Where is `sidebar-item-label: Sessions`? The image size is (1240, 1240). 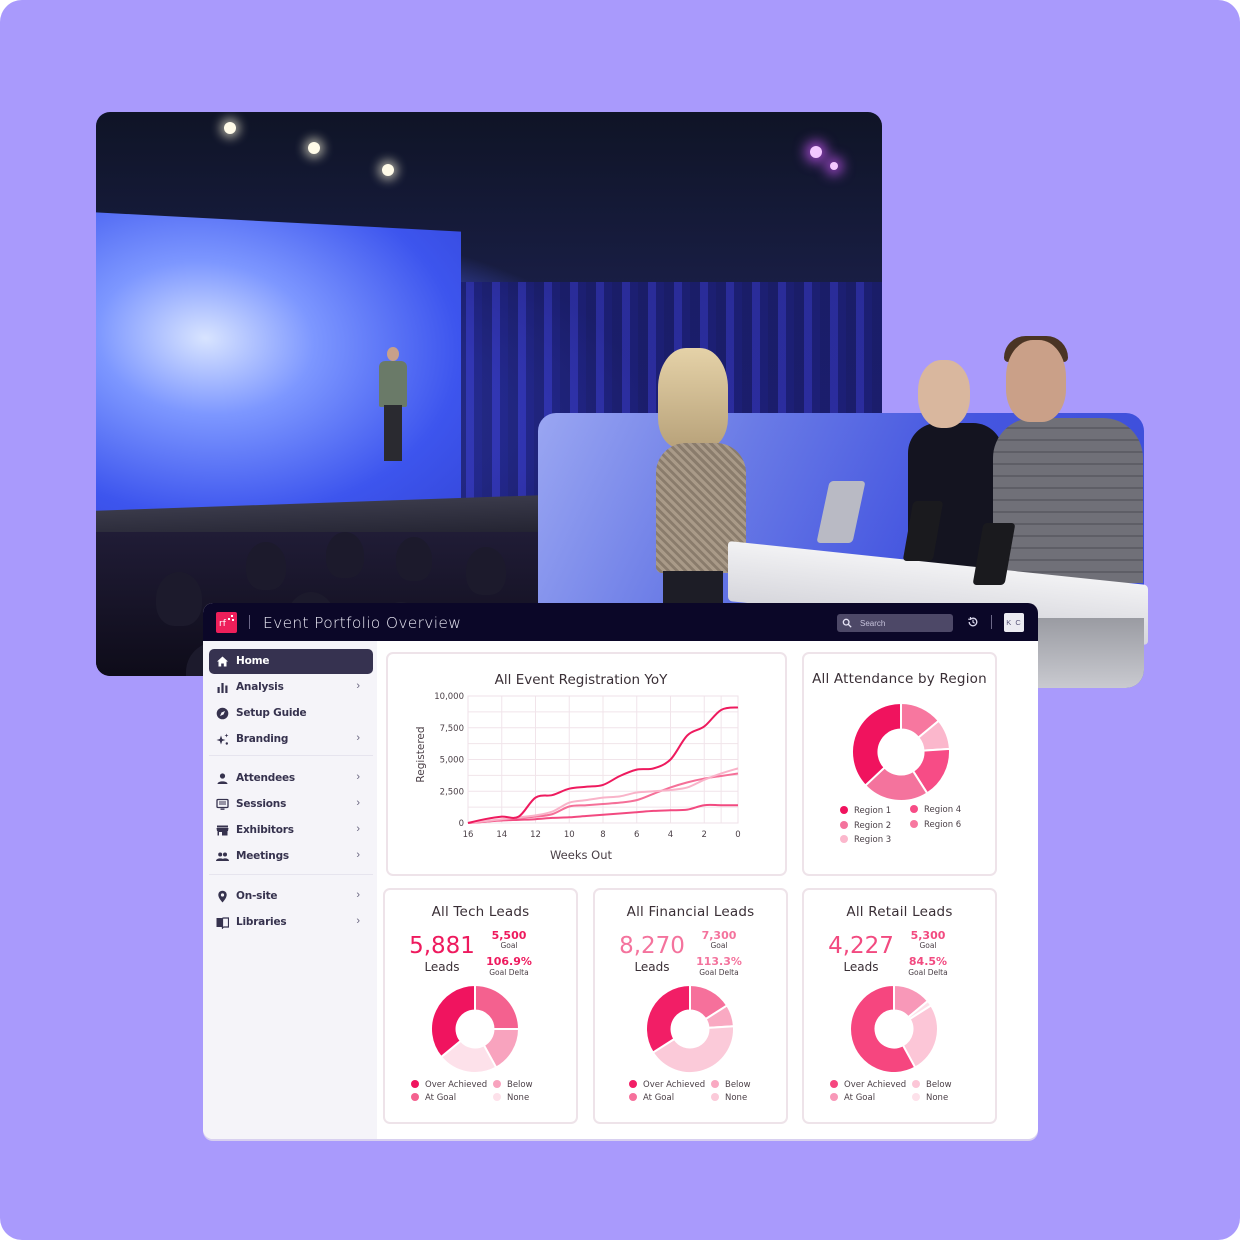
sidebar-item-label: Sessions is located at coordinates (261, 804).